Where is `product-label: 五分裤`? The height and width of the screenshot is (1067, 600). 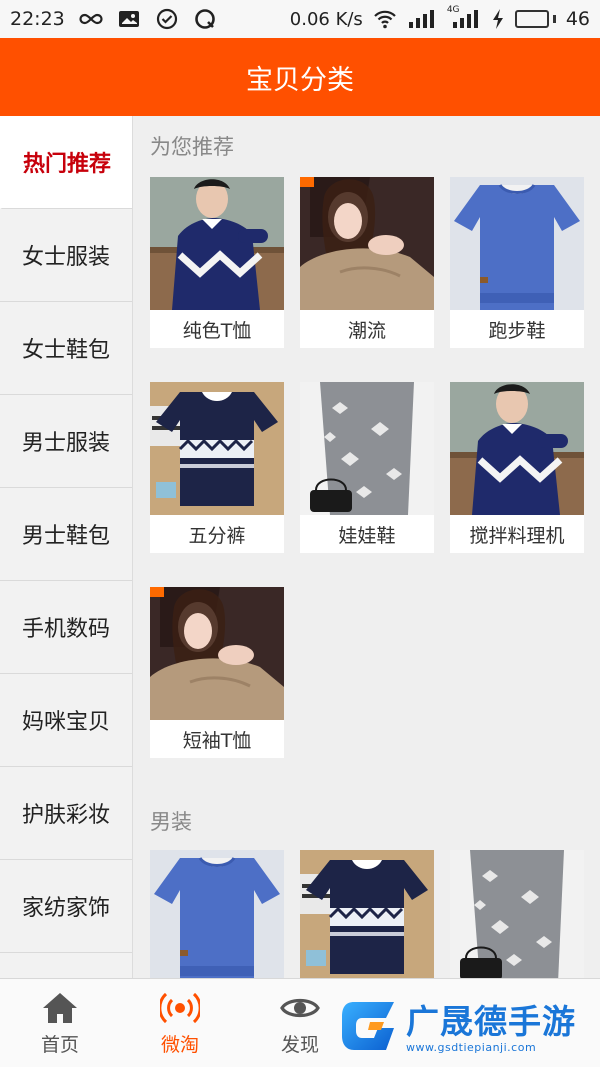
product-label: 五分裤 is located at coordinates (217, 535).